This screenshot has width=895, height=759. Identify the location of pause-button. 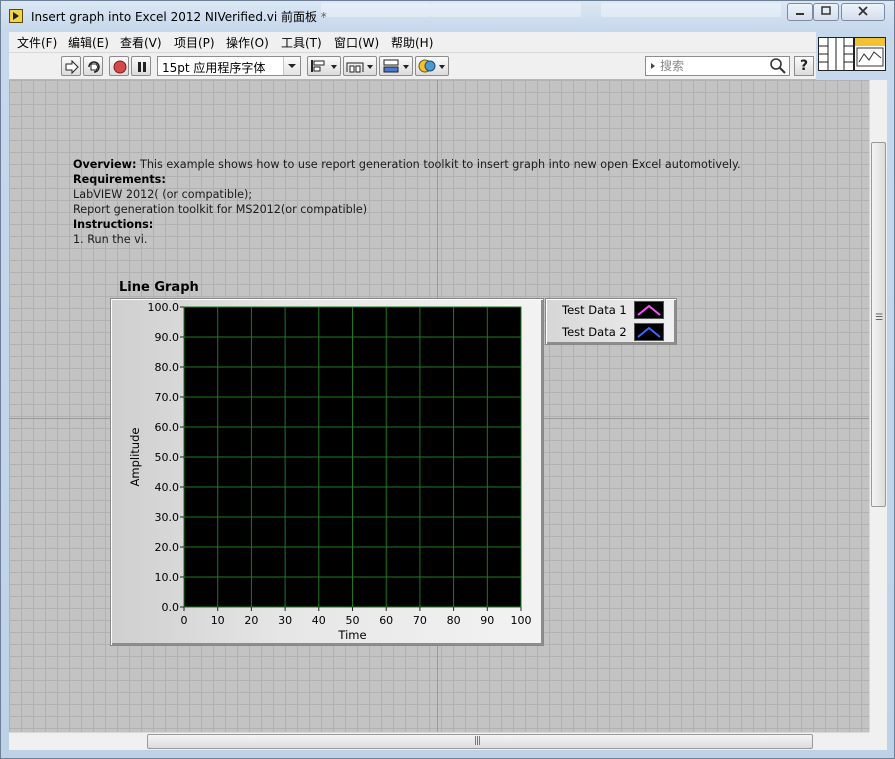
(141, 66).